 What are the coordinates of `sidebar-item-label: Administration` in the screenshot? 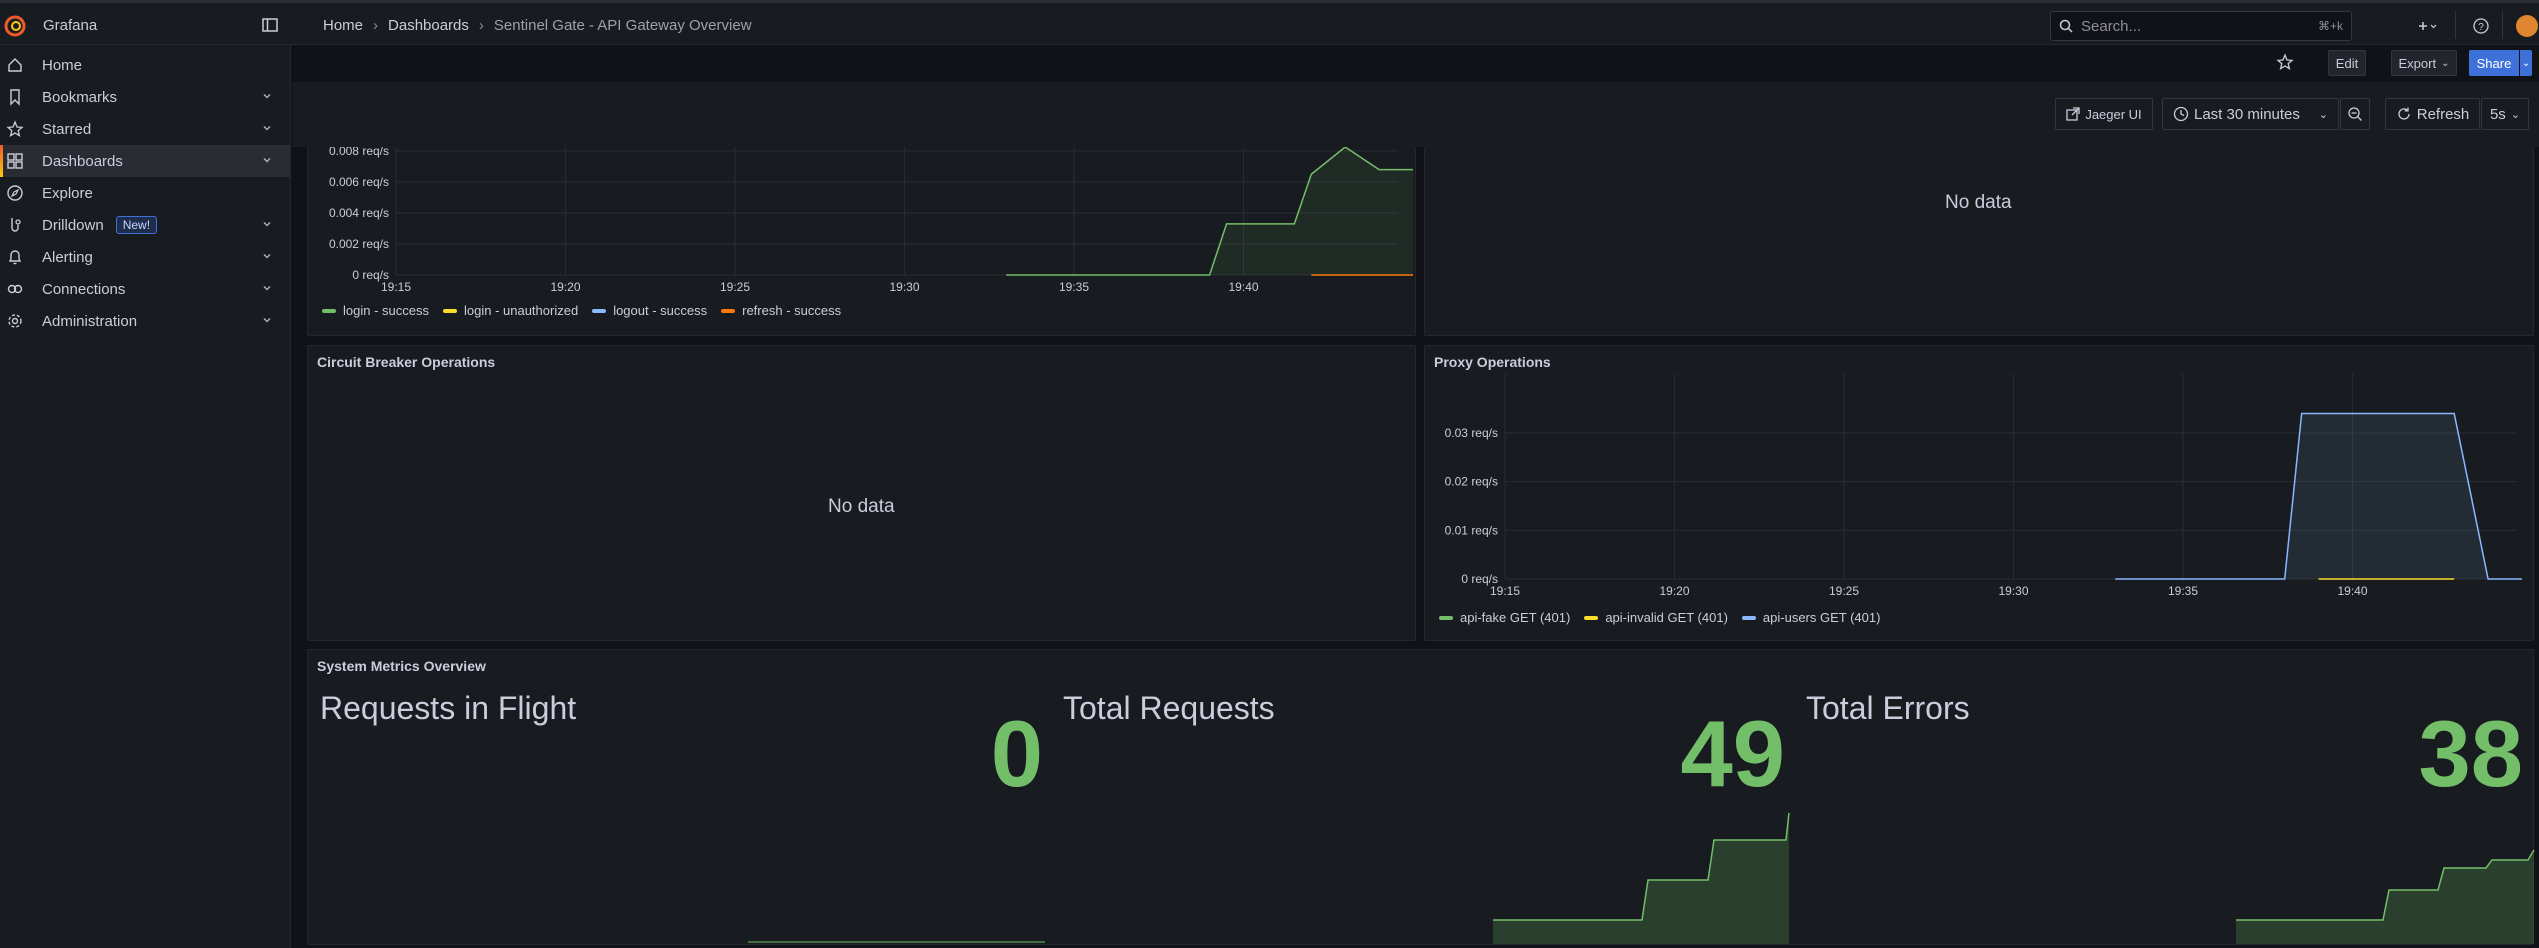 It's located at (90, 321).